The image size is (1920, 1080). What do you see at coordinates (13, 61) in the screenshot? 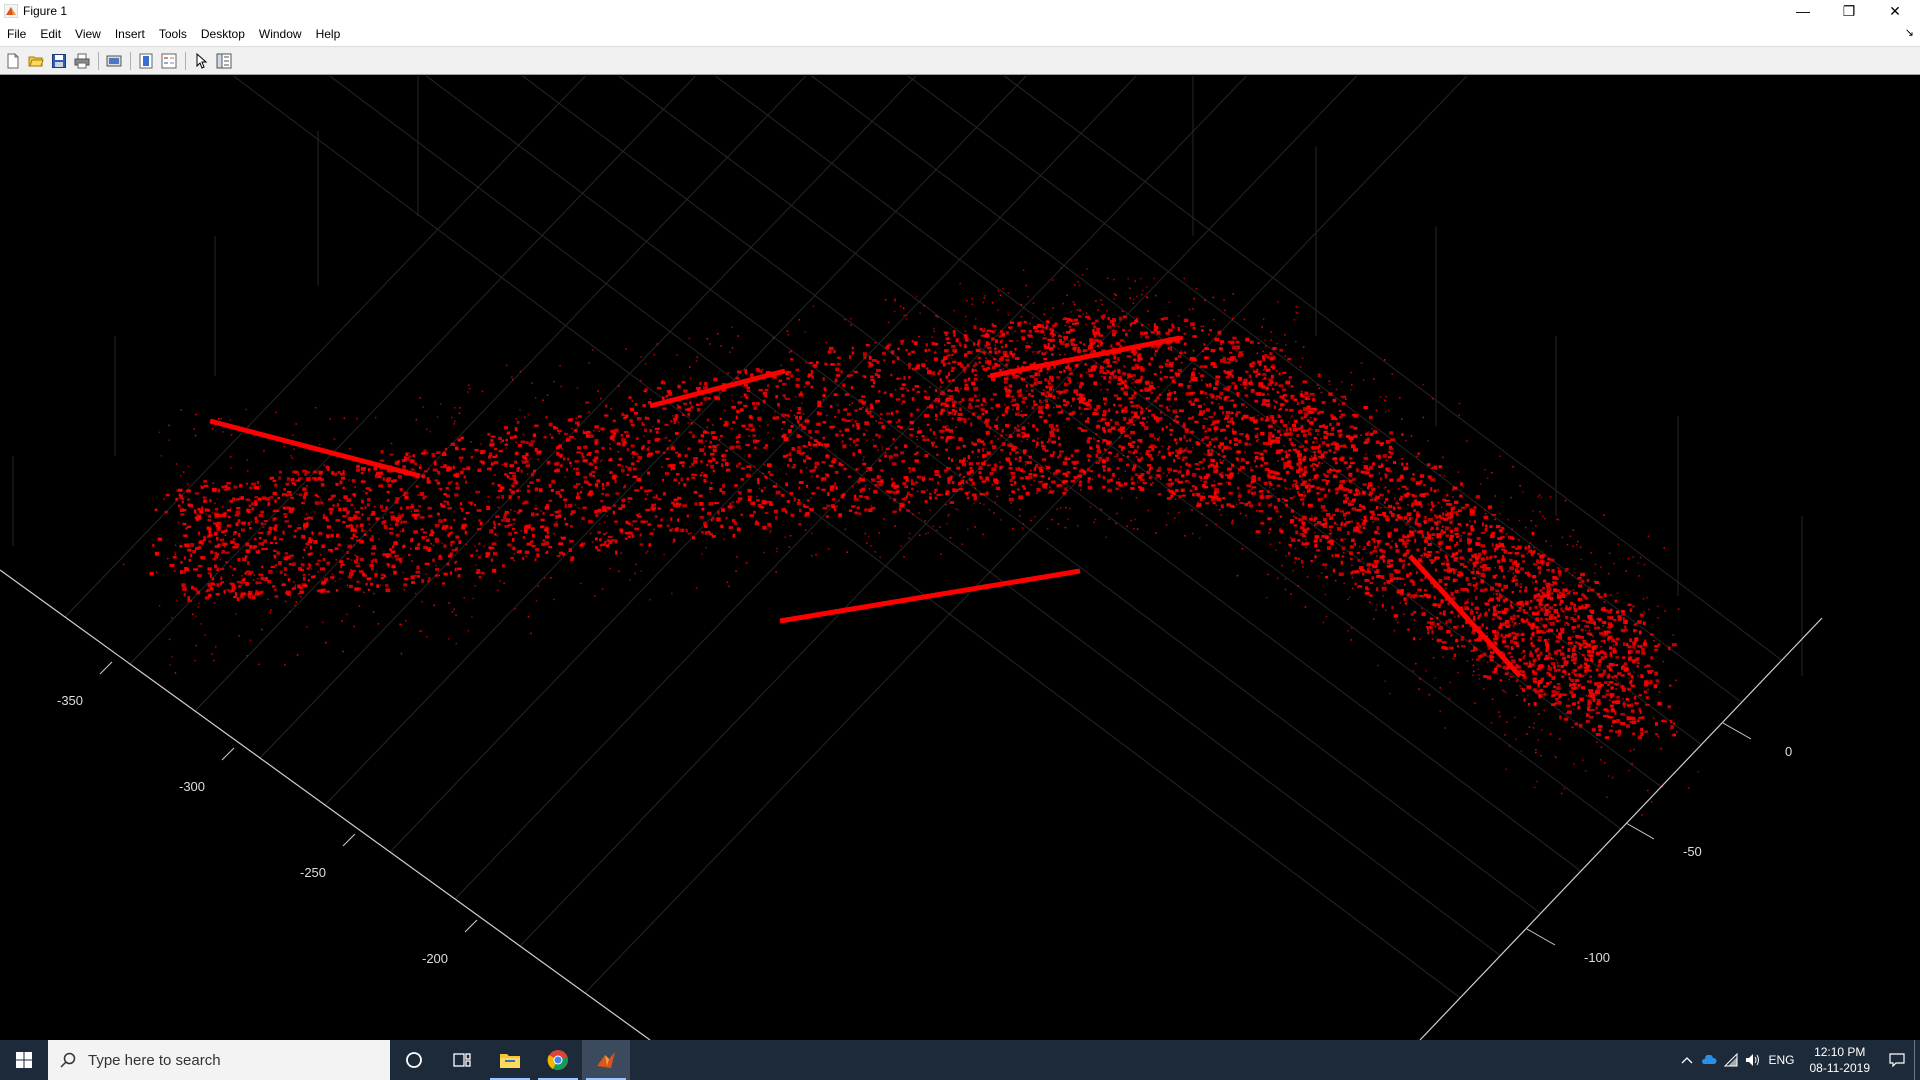
I see `new-figure-icon` at bounding box center [13, 61].